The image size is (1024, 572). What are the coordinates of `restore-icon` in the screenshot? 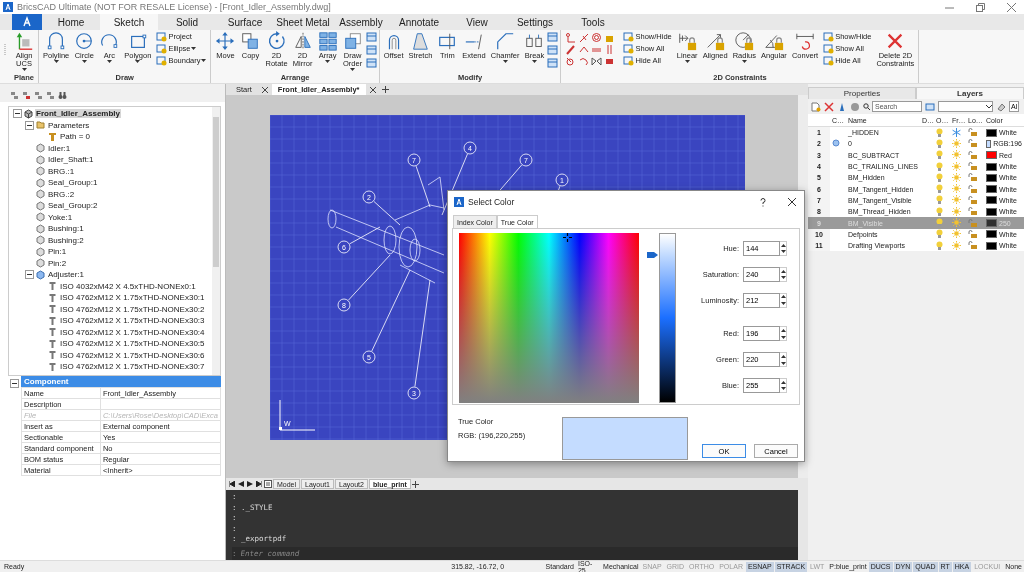 It's located at (980, 7).